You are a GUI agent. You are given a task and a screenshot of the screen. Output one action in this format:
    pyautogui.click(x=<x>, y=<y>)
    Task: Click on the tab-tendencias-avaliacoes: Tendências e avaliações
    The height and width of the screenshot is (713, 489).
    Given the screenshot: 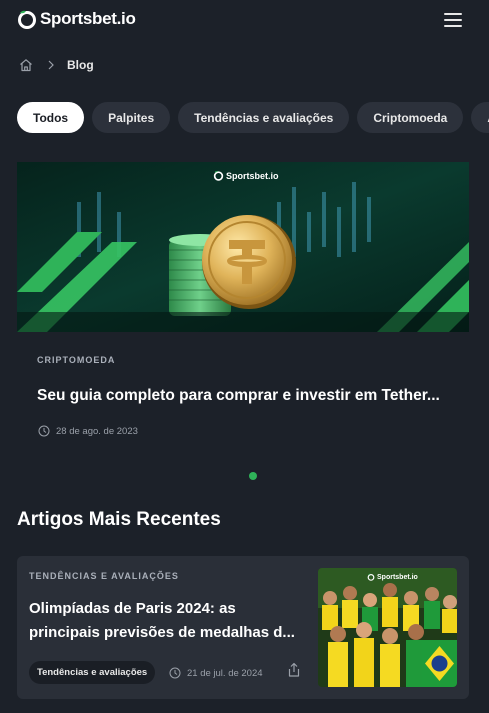 What is the action you would take?
    pyautogui.click(x=264, y=117)
    